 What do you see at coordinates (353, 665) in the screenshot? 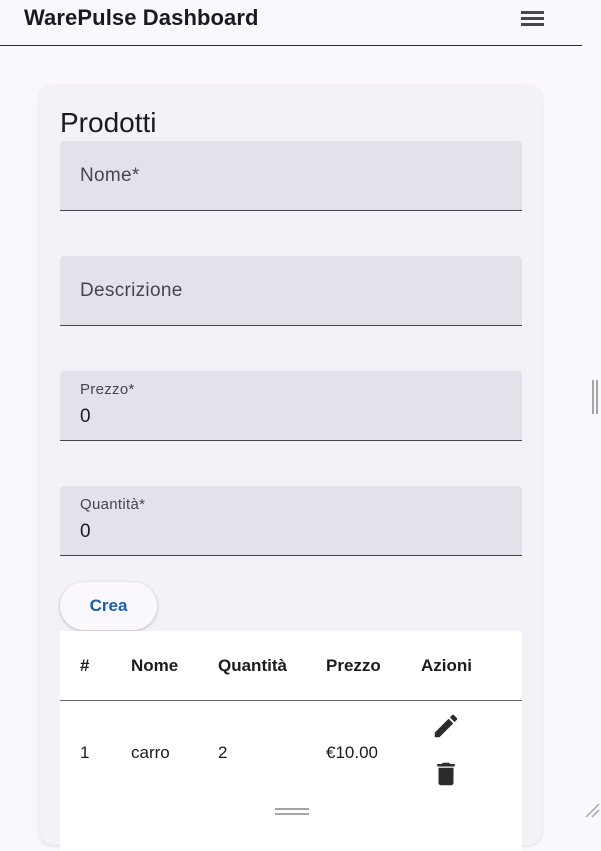
I see `column-header-prezzo: Prezzo` at bounding box center [353, 665].